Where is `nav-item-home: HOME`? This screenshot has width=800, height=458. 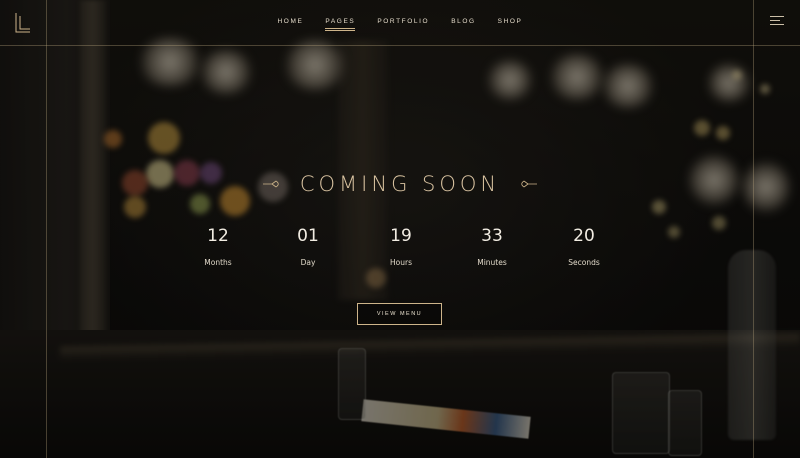
nav-item-home: HOME is located at coordinates (291, 23).